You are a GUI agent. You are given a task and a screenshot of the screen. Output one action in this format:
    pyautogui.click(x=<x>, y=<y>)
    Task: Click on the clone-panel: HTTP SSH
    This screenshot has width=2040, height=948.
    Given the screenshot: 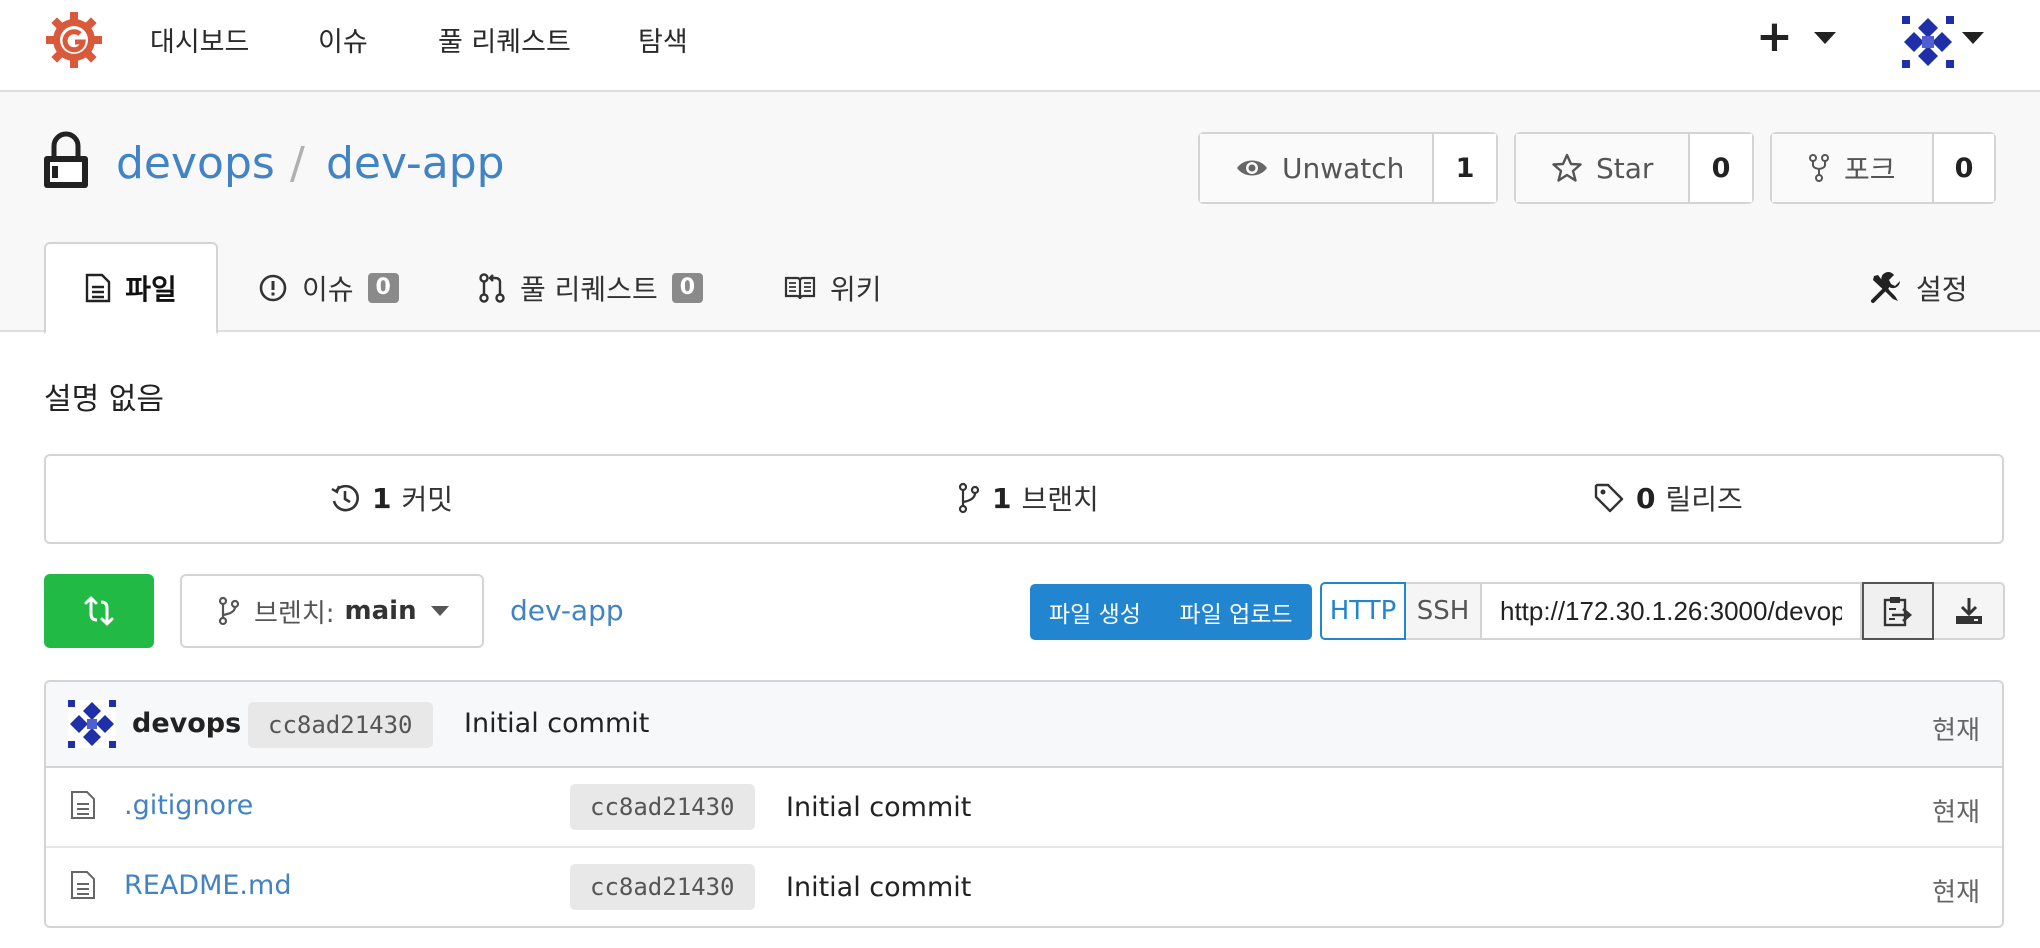 What is the action you would take?
    pyautogui.click(x=1662, y=611)
    